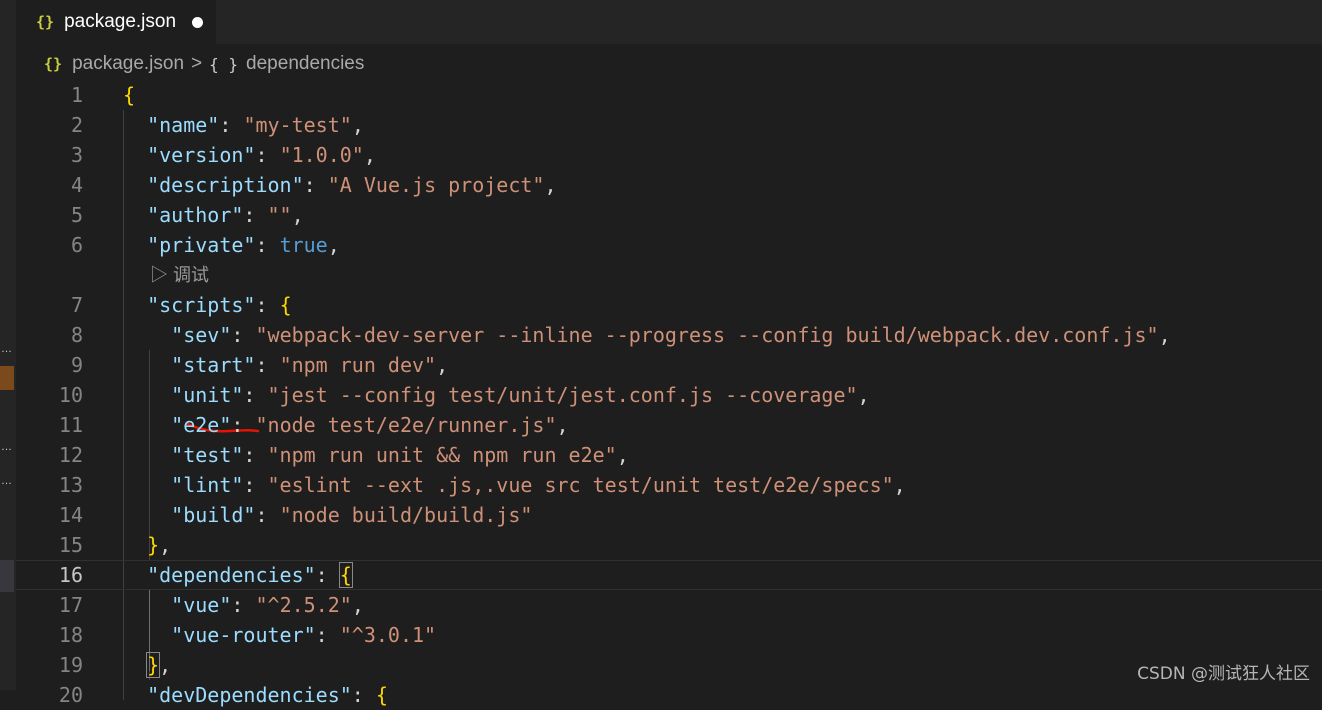 The image size is (1322, 710). Describe the element at coordinates (388, 635) in the screenshot. I see `code-token: "^3.0.1"` at that location.